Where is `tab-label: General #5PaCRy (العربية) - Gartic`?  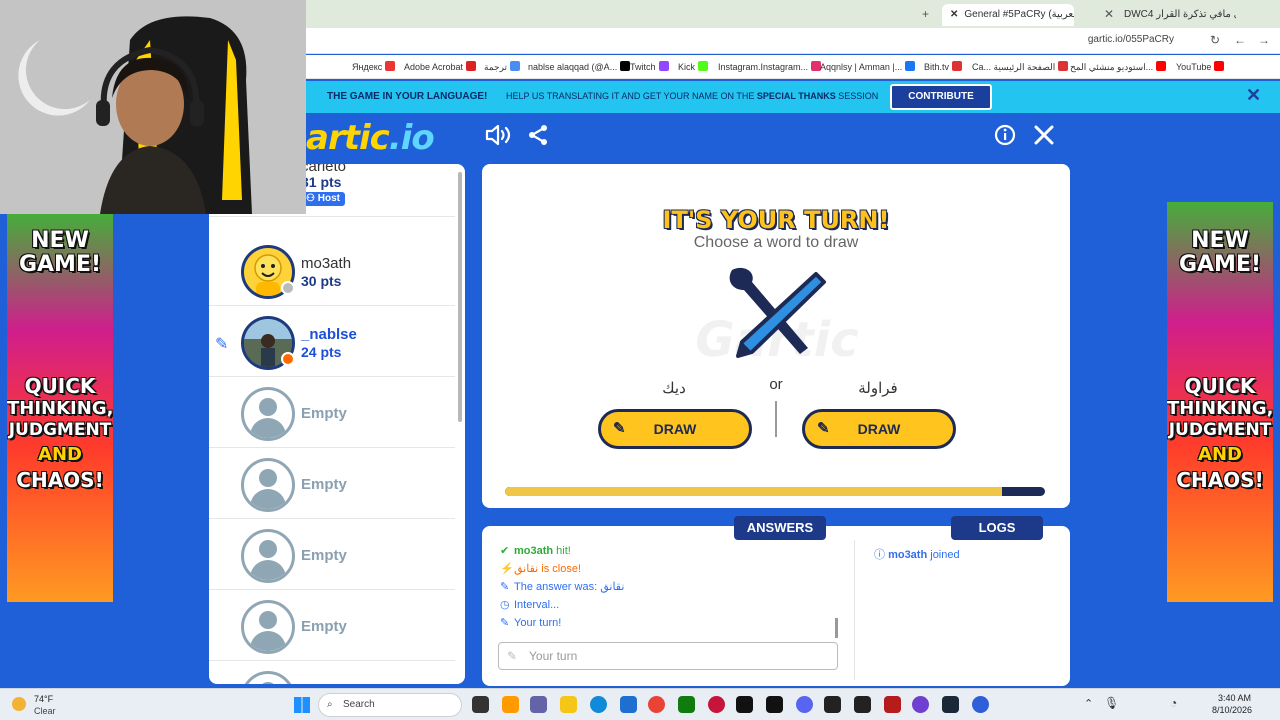 tab-label: General #5PaCRy (العربية) - Gartic is located at coordinates (1019, 14).